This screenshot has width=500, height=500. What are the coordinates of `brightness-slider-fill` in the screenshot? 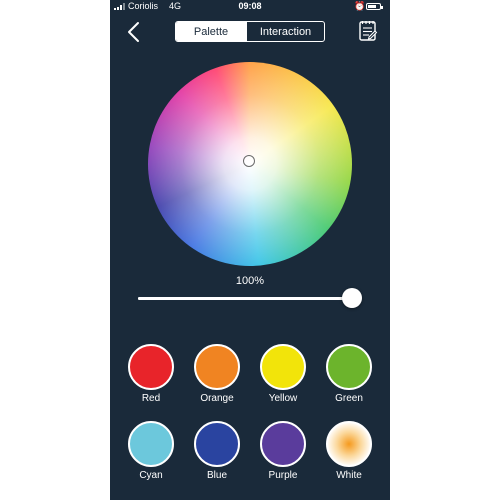 It's located at (245, 298).